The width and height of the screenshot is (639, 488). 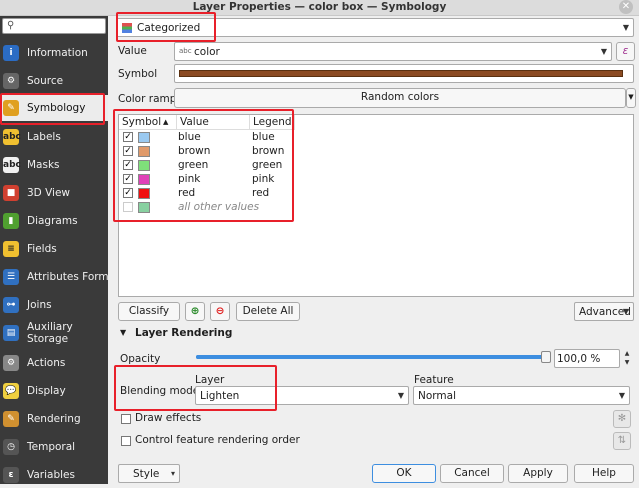 I want to click on expression-button: ε, so click(x=625, y=51).